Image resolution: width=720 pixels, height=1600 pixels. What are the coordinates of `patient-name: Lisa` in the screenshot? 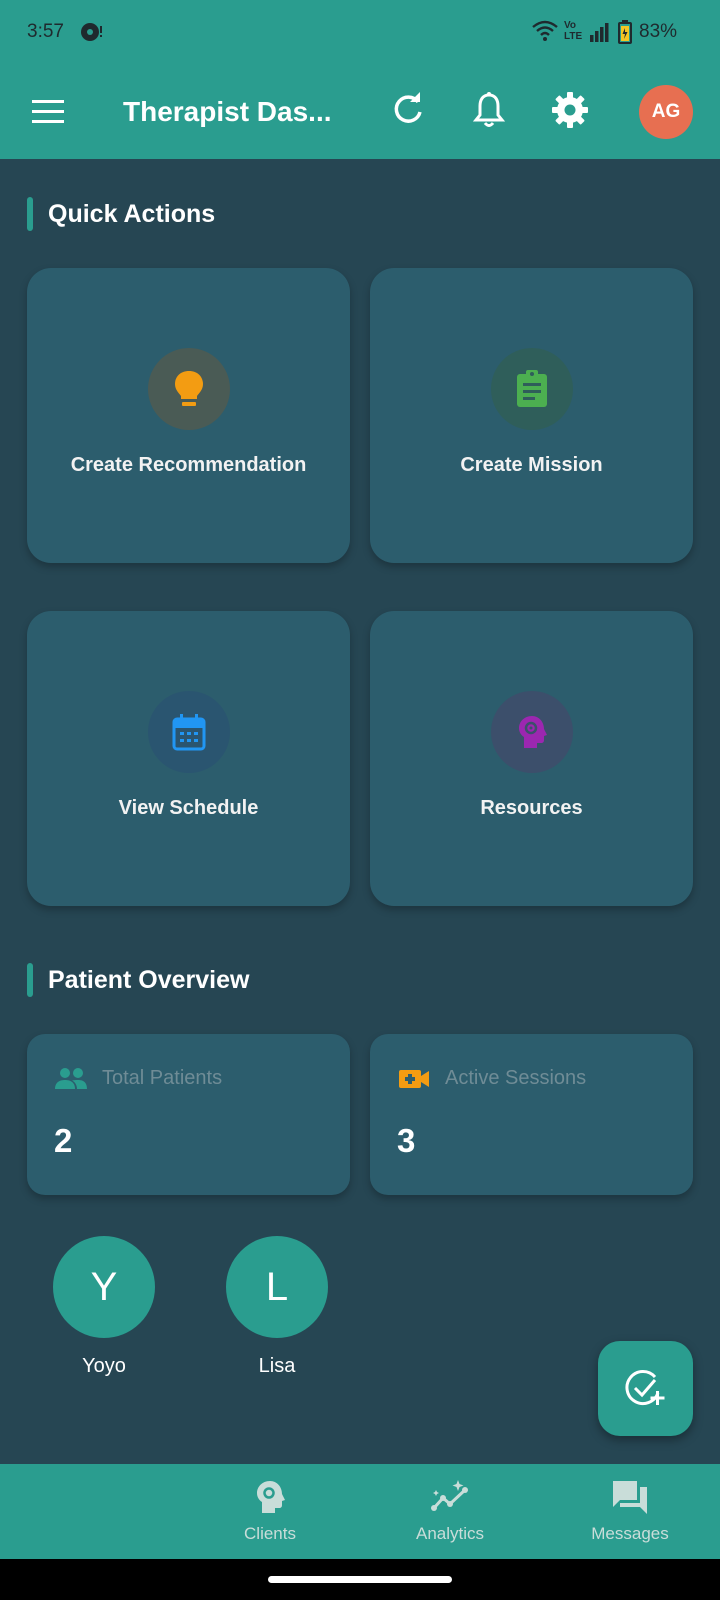 It's located at (277, 1366).